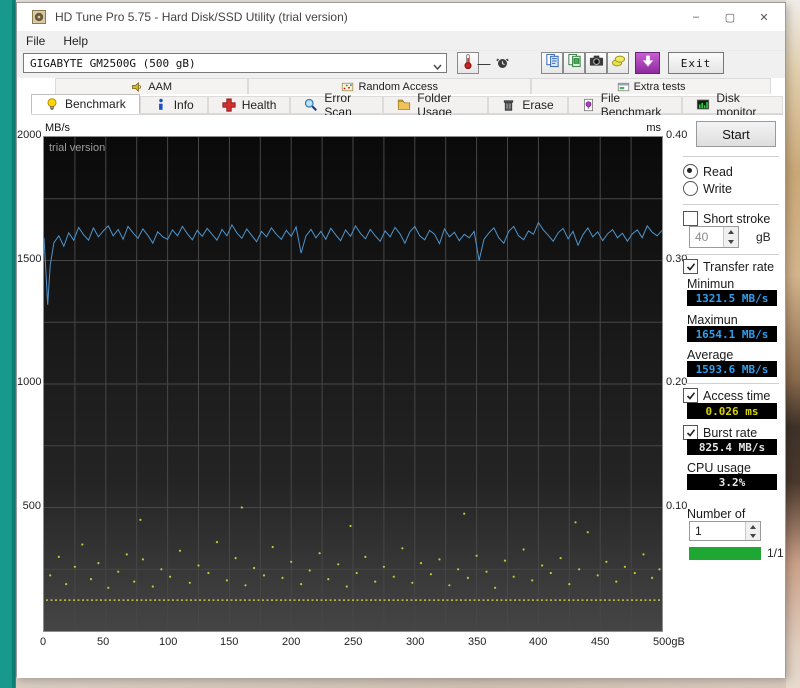 The width and height of the screenshot is (800, 688). Describe the element at coordinates (764, 17) in the screenshot. I see `close-button: ✕` at that location.